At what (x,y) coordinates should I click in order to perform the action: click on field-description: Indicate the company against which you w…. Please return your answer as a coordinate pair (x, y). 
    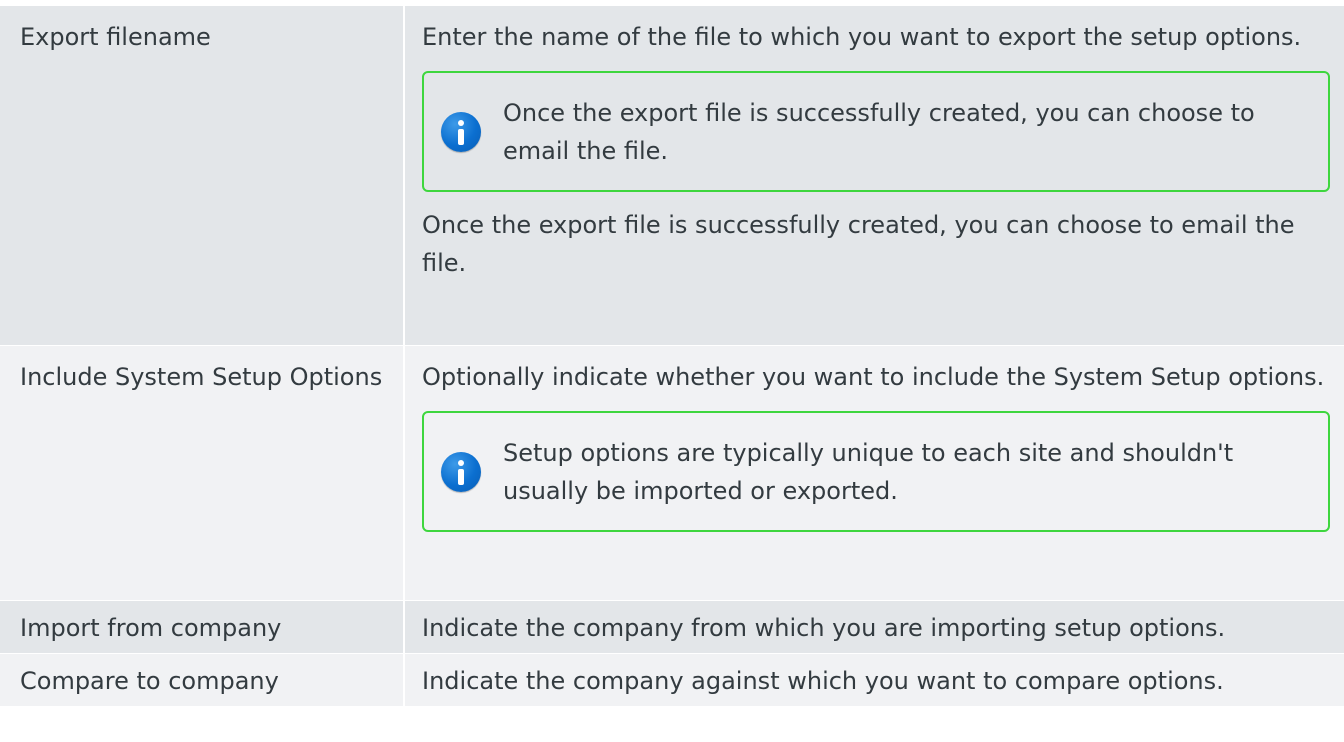
    Looking at the image, I should click on (874, 679).